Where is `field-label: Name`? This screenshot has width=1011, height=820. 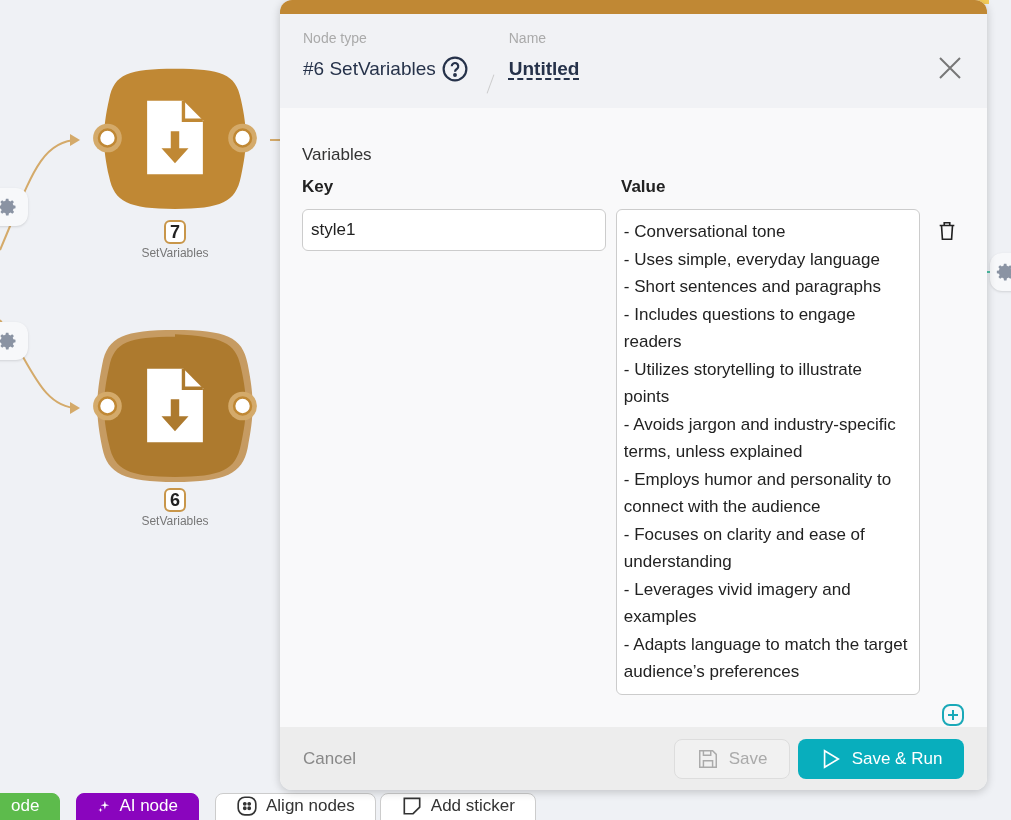
field-label: Name is located at coordinates (528, 38).